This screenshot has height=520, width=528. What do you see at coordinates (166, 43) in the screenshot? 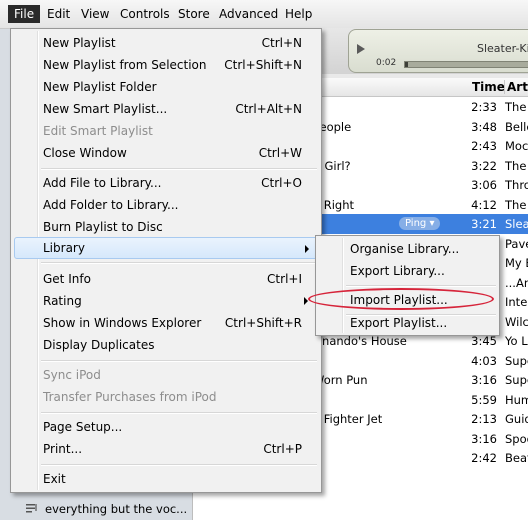
I see `menu-item-new-playlist: New Playlist Ctrl+N` at bounding box center [166, 43].